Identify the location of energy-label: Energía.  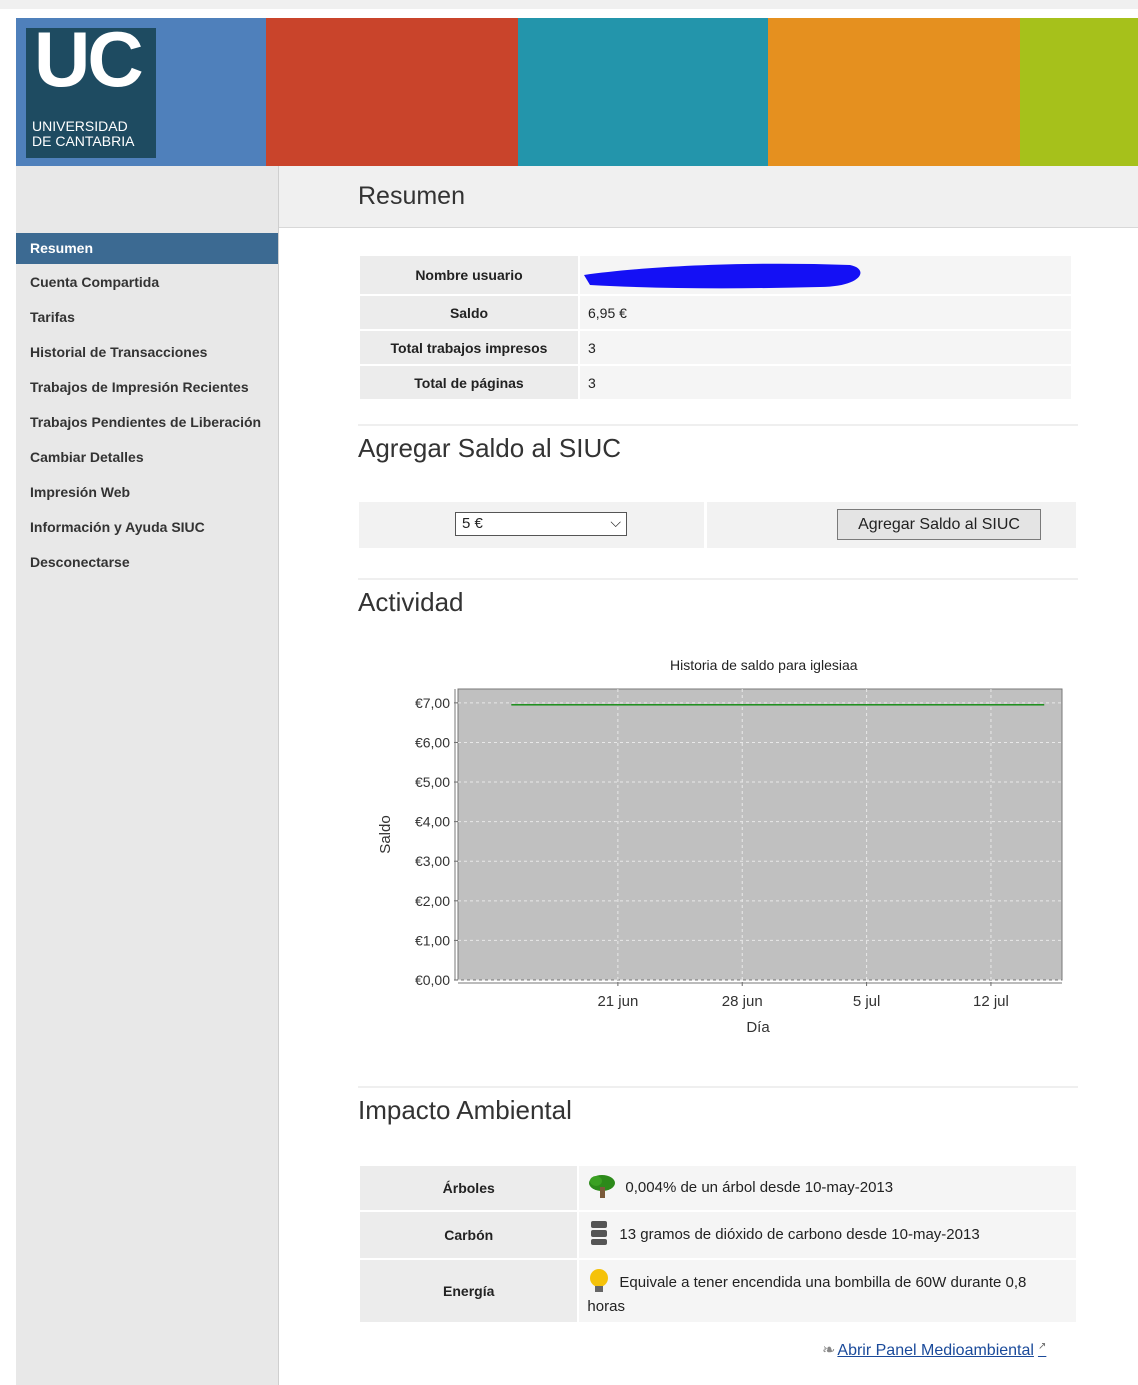
(469, 1291).